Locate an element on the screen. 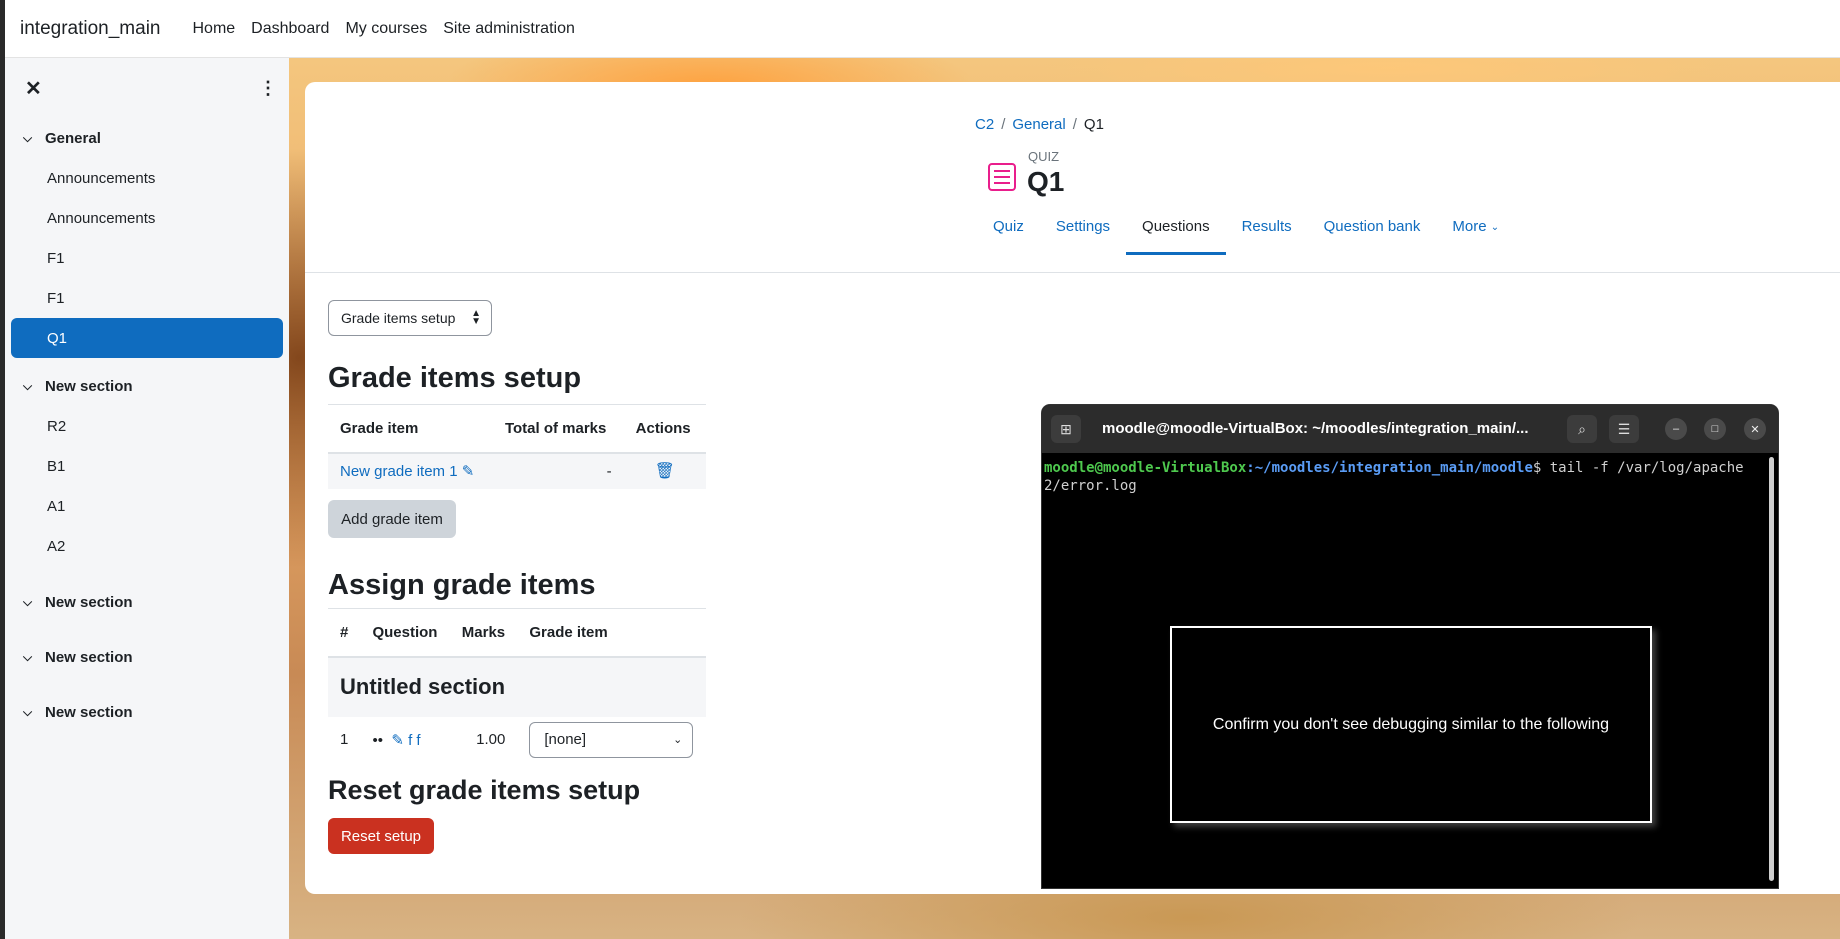 Image resolution: width=1840 pixels, height=939 pixels. question-name: f f is located at coordinates (414, 740).